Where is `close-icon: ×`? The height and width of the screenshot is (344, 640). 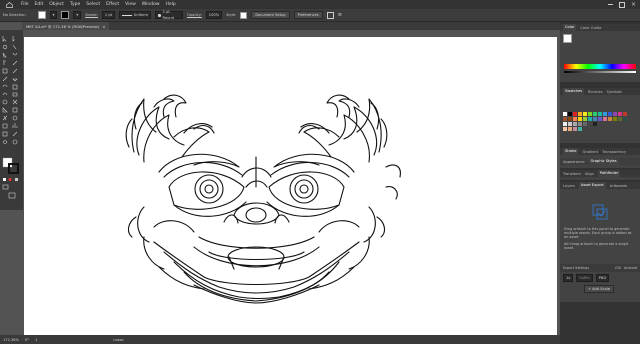
close-icon: × is located at coordinates (633, 4).